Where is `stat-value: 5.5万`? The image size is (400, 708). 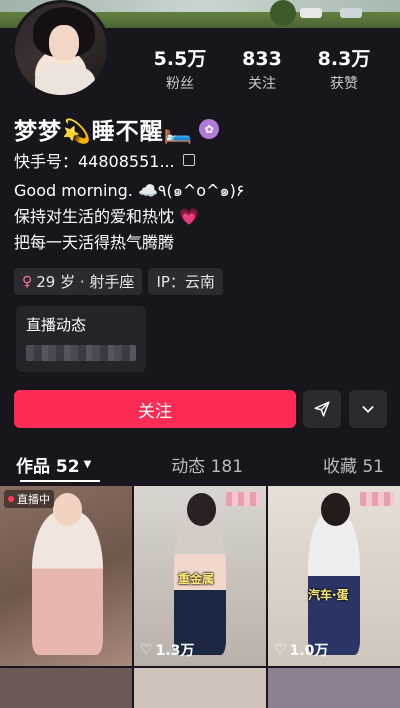 stat-value: 5.5万 is located at coordinates (180, 59).